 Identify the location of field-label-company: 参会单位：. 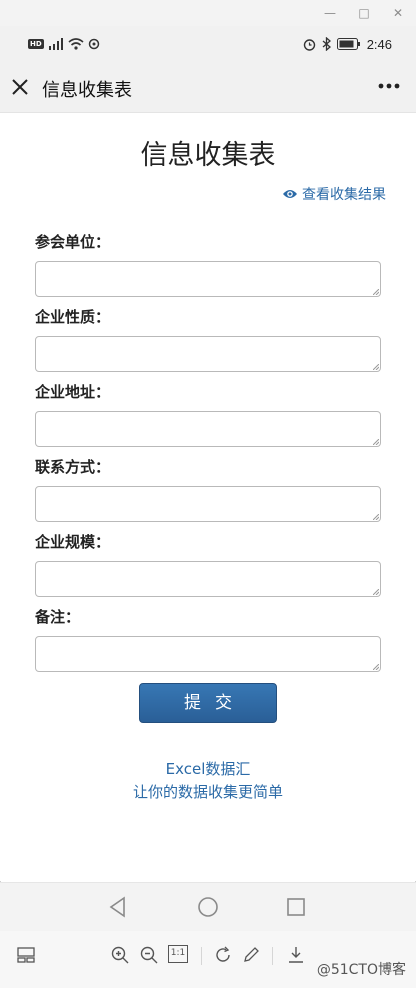
(73, 242).